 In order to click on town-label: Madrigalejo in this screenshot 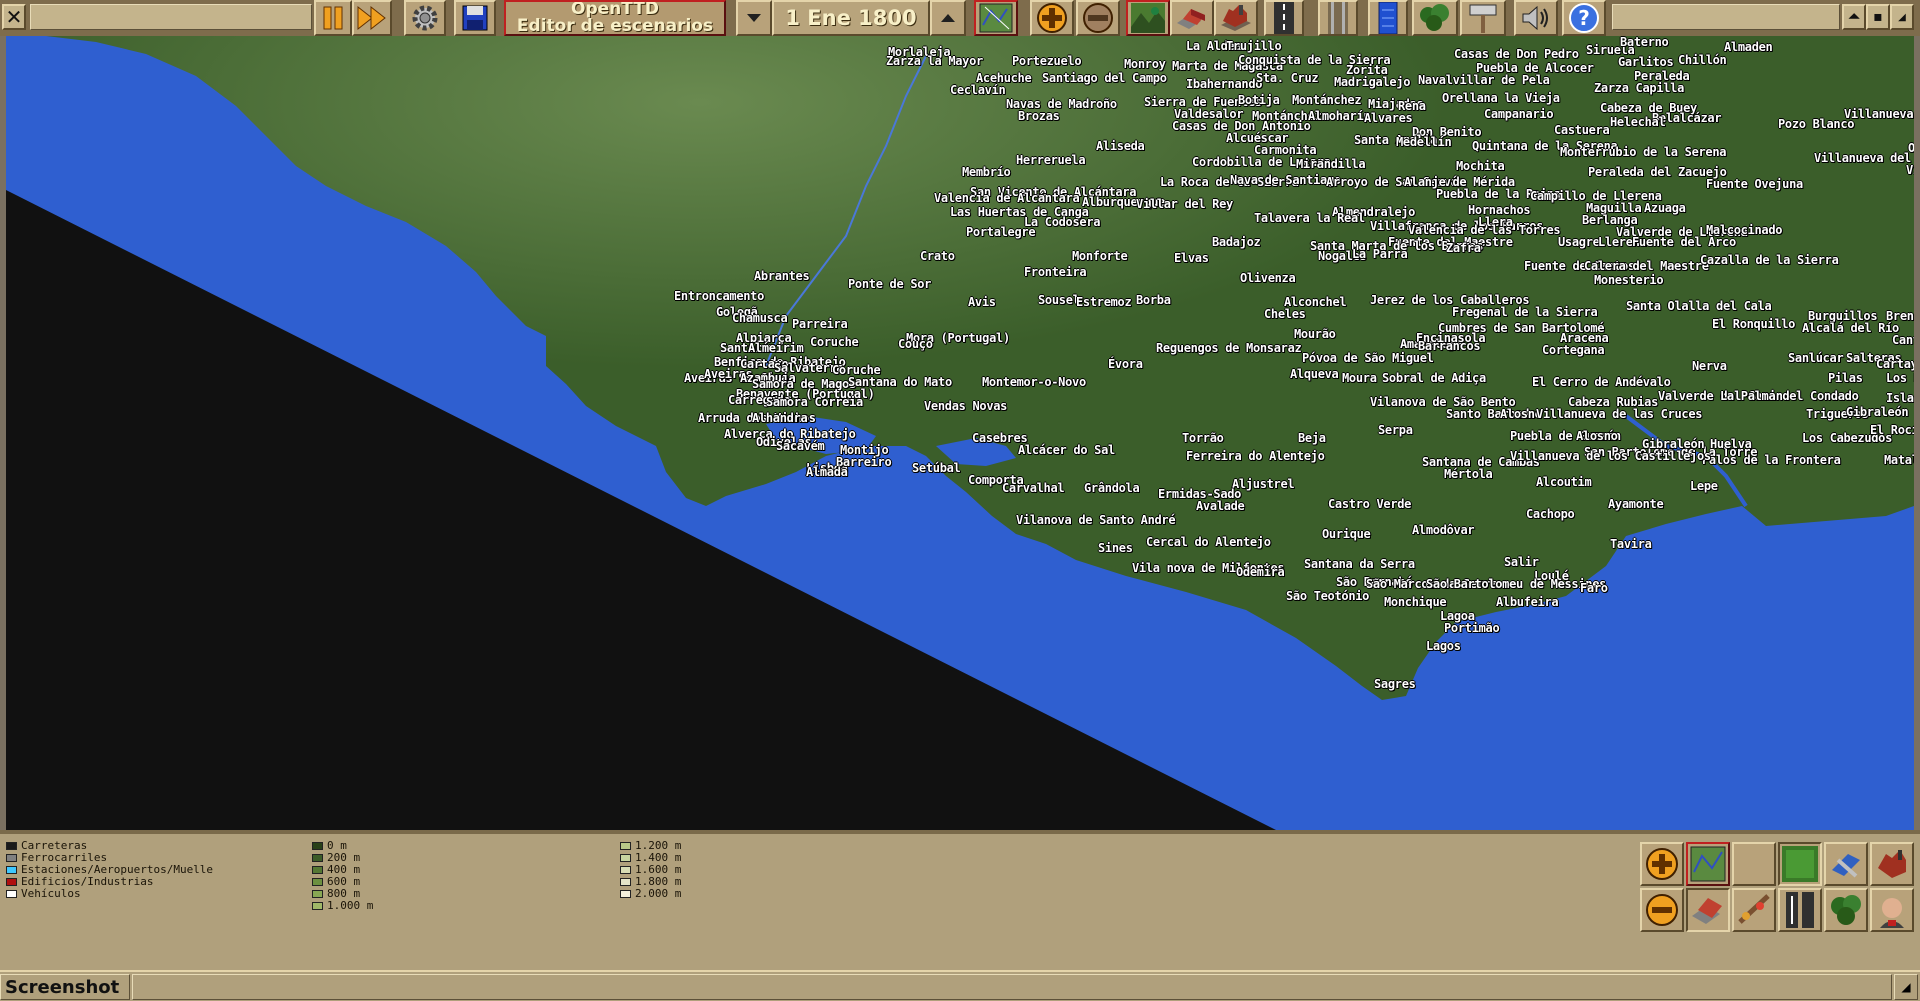, I will do `click(1372, 82)`.